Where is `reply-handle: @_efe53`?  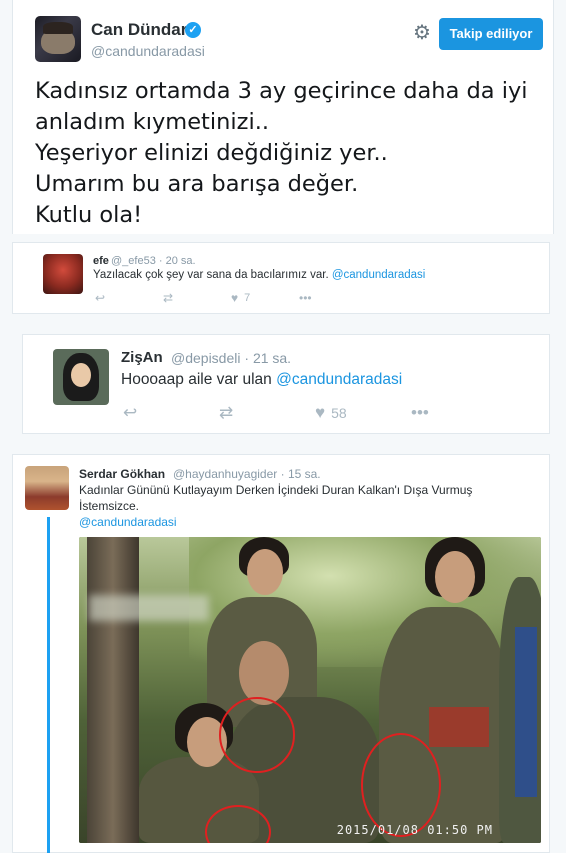 reply-handle: @_efe53 is located at coordinates (133, 261).